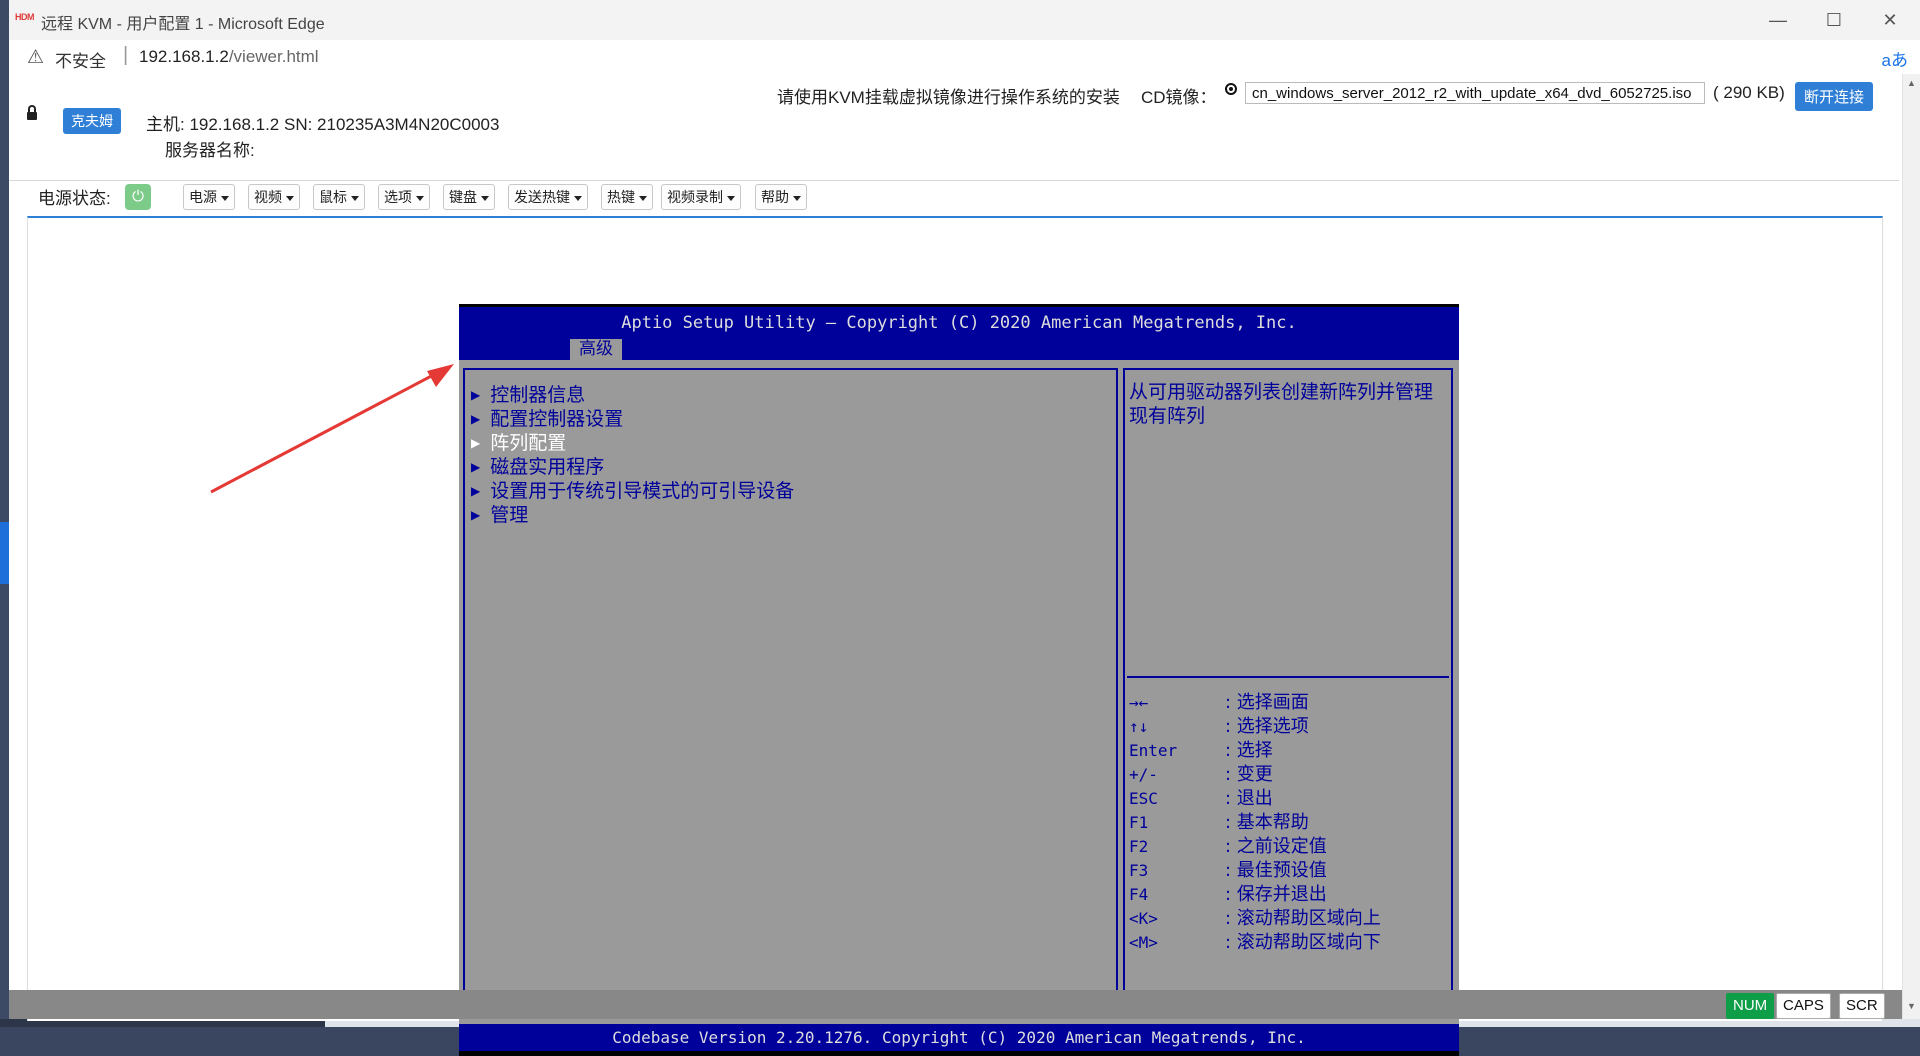 The height and width of the screenshot is (1056, 1920). What do you see at coordinates (1179, 97) in the screenshot?
I see `cd-image-label: CD镜像：` at bounding box center [1179, 97].